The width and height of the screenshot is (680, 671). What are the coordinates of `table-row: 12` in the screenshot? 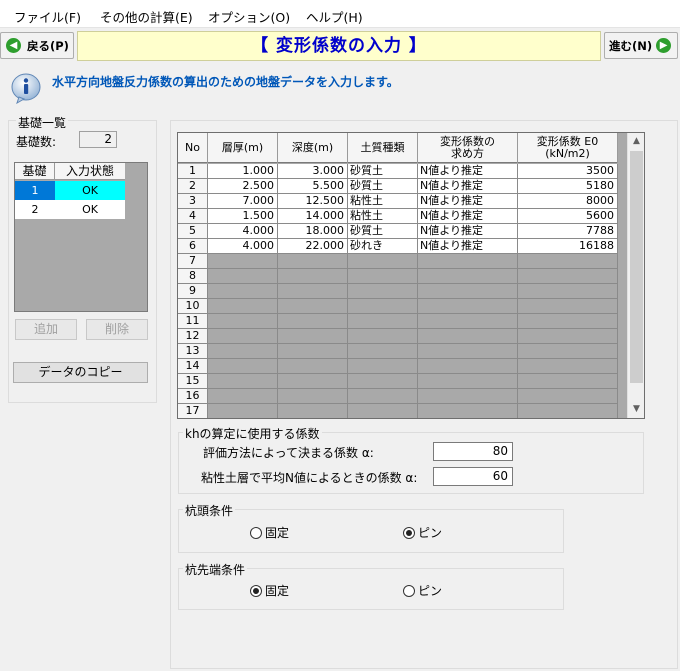 It's located at (398, 336).